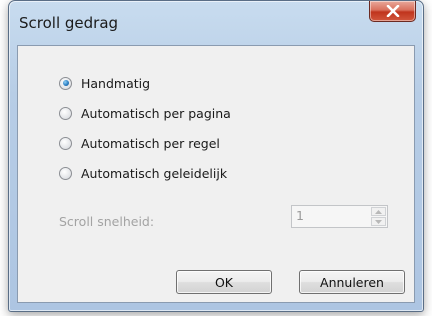 This screenshot has height=316, width=432. What do you see at coordinates (154, 173) in the screenshot?
I see `option-label: Automatisch geleidelijk` at bounding box center [154, 173].